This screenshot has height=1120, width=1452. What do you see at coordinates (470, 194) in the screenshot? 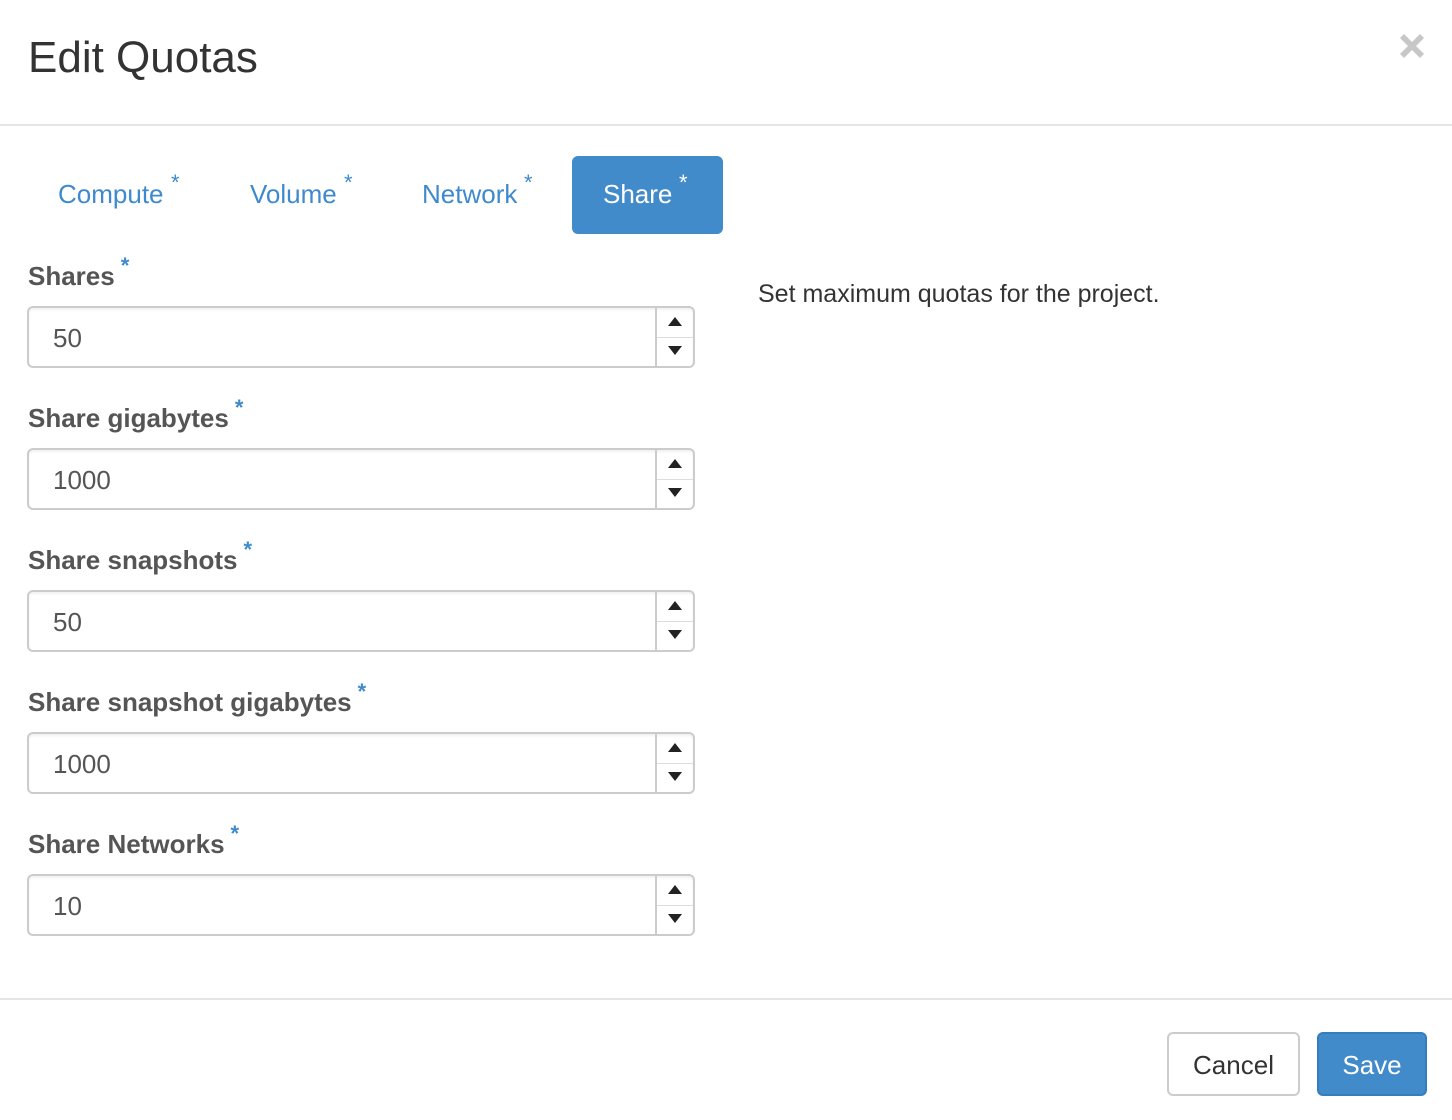
I see `tab-label: Network` at bounding box center [470, 194].